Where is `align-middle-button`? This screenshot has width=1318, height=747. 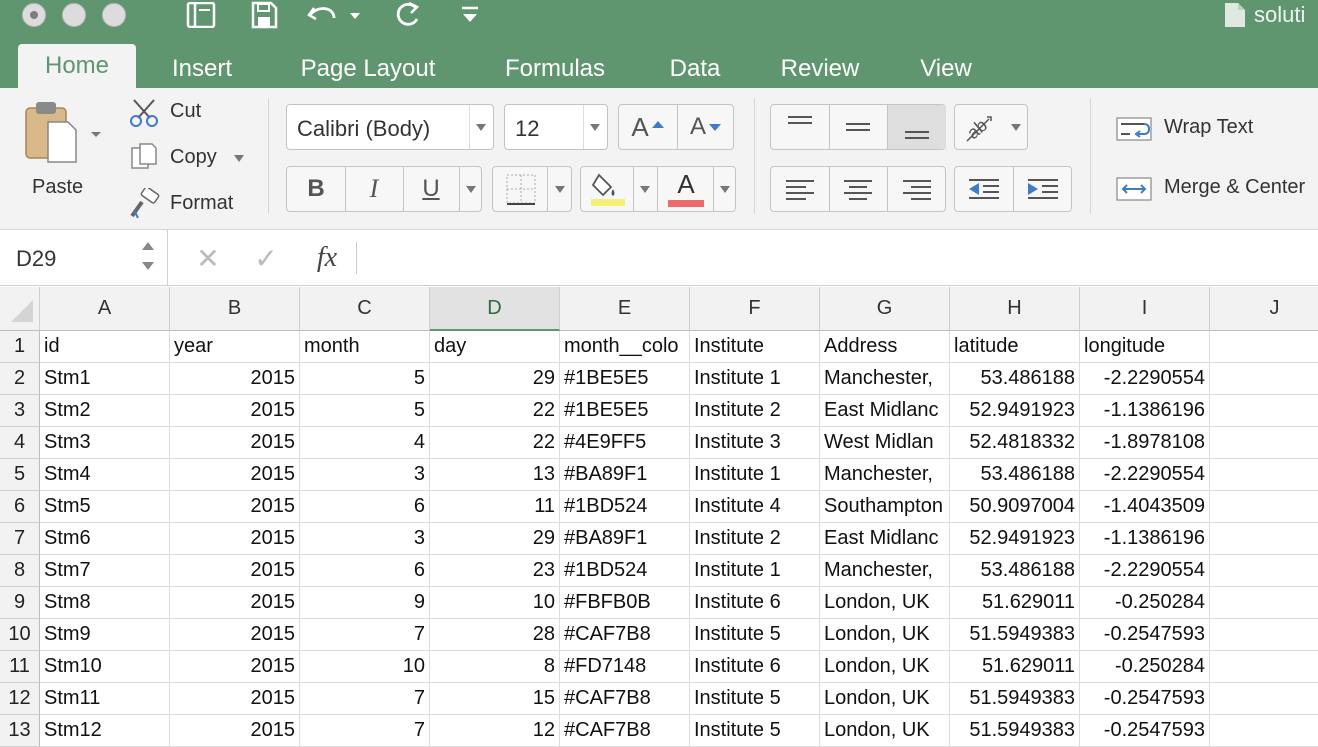 align-middle-button is located at coordinates (858, 127).